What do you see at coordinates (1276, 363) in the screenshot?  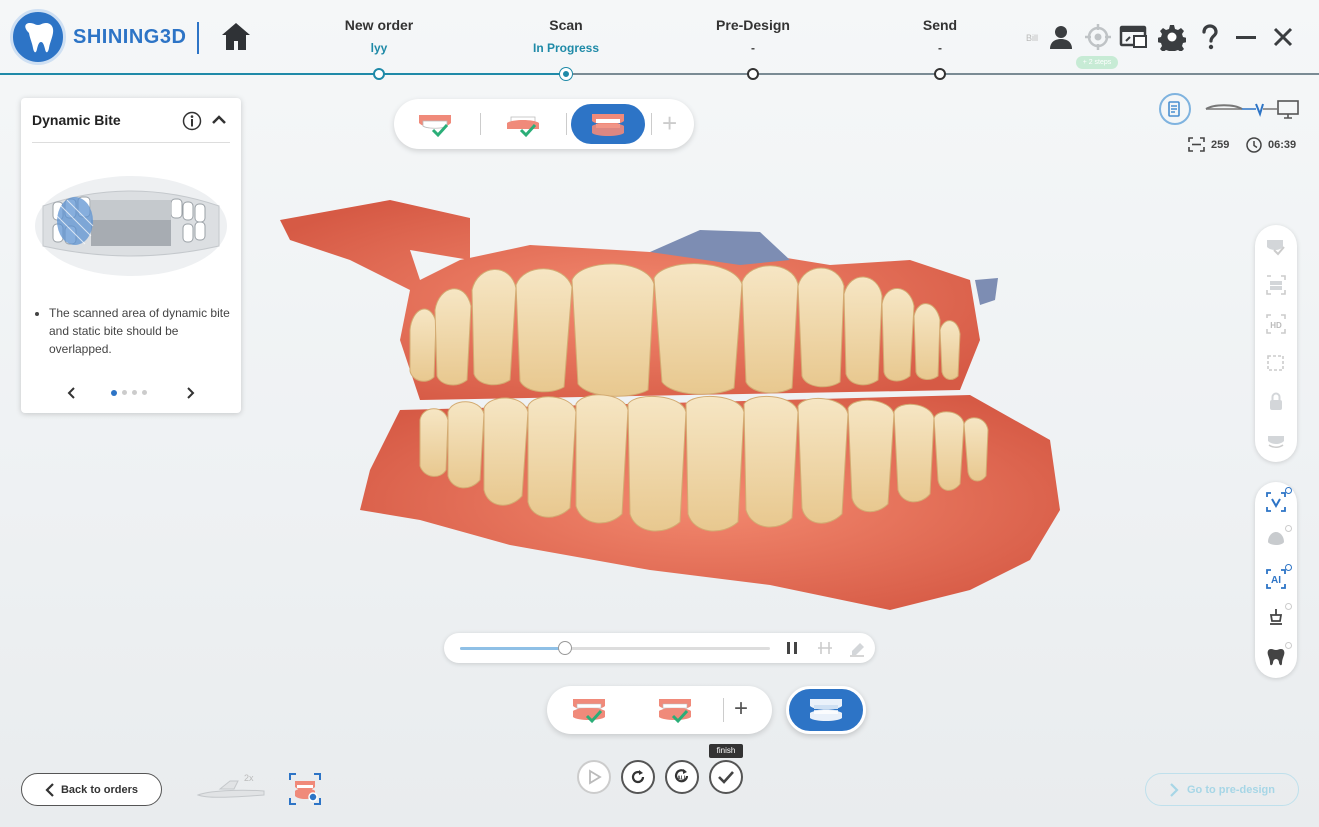 I see `crop-region-icon` at bounding box center [1276, 363].